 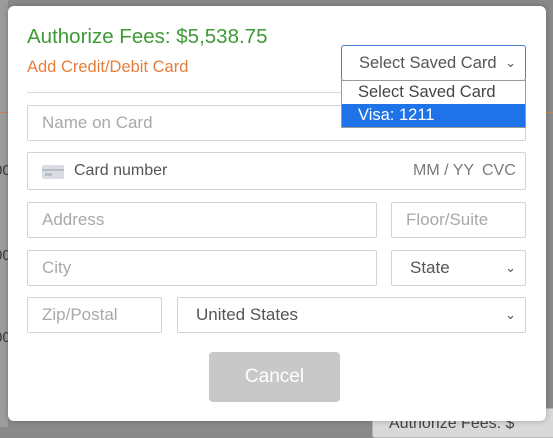 What do you see at coordinates (247, 314) in the screenshot?
I see `country-selected-value: United States` at bounding box center [247, 314].